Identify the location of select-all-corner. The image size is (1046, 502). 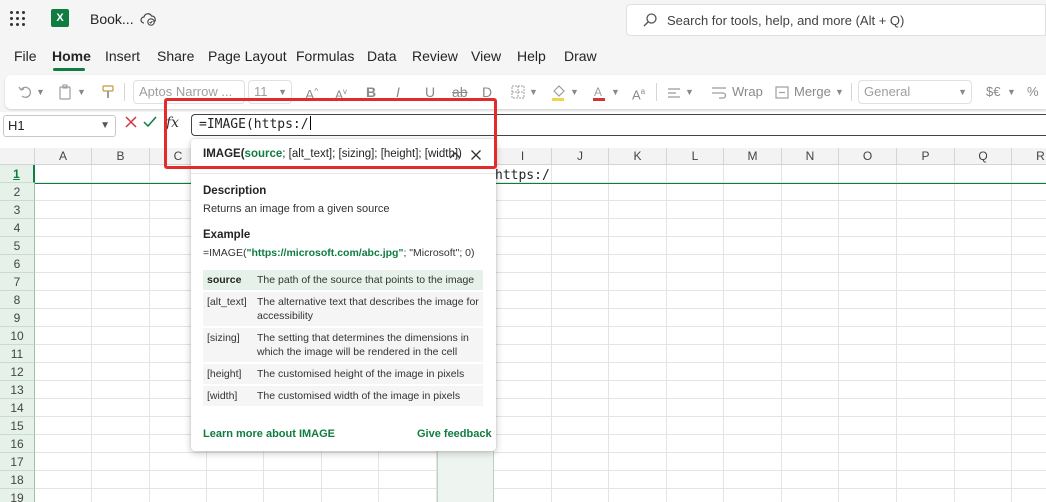
(17, 156).